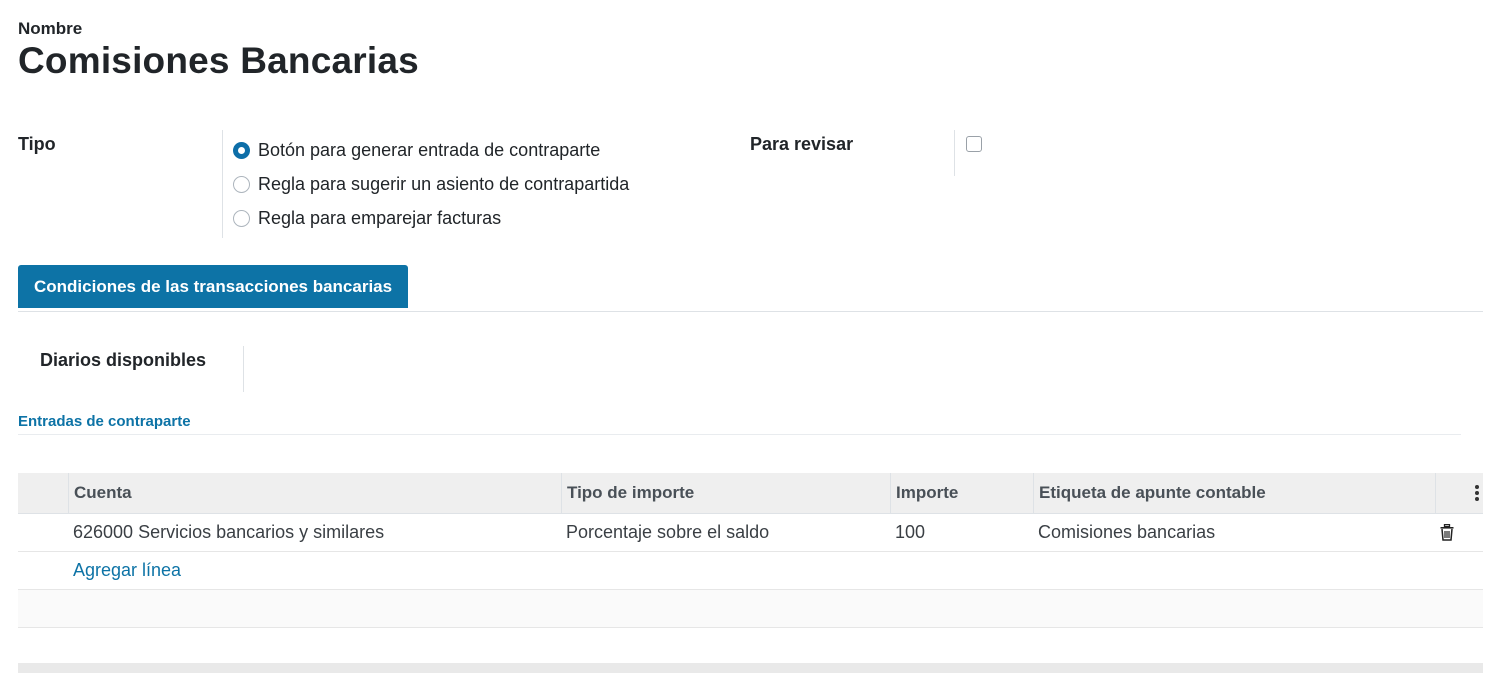 The height and width of the screenshot is (681, 1498). What do you see at coordinates (104, 421) in the screenshot?
I see `section-title: Entradas de contraparte` at bounding box center [104, 421].